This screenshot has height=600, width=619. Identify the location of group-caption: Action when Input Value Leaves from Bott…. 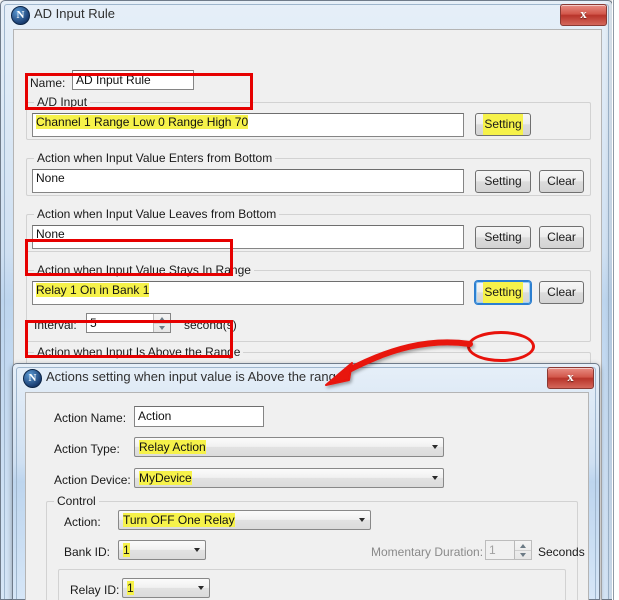
(157, 214).